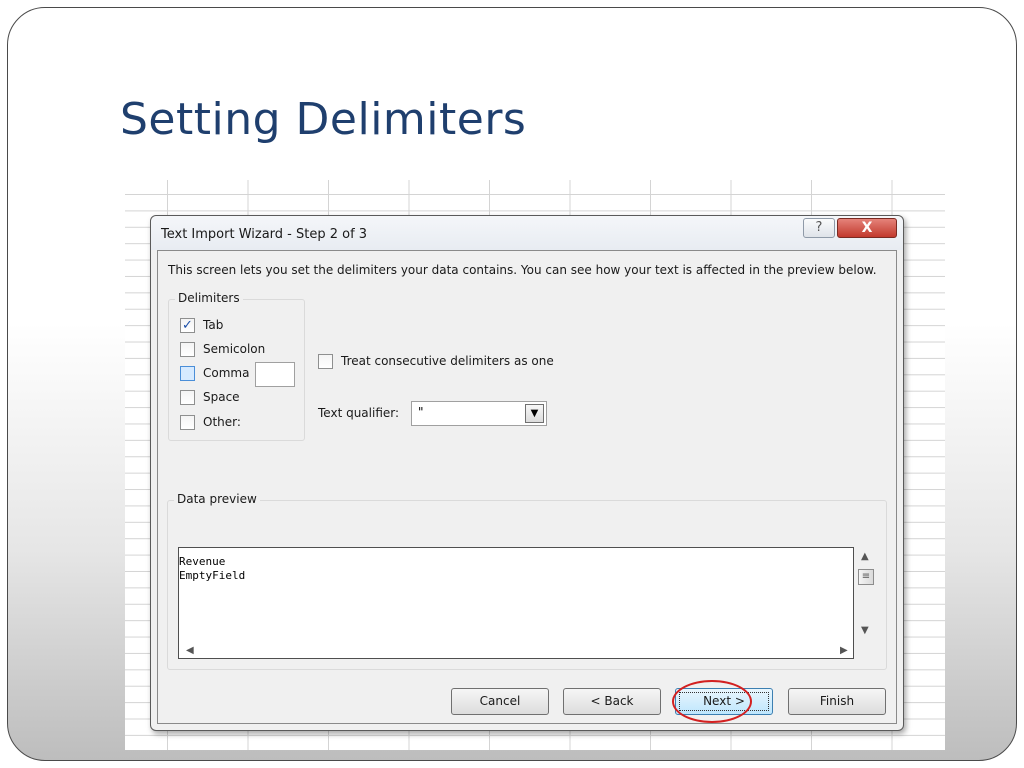 The height and width of the screenshot is (768, 1024). I want to click on space-checkbox, so click(187, 397).